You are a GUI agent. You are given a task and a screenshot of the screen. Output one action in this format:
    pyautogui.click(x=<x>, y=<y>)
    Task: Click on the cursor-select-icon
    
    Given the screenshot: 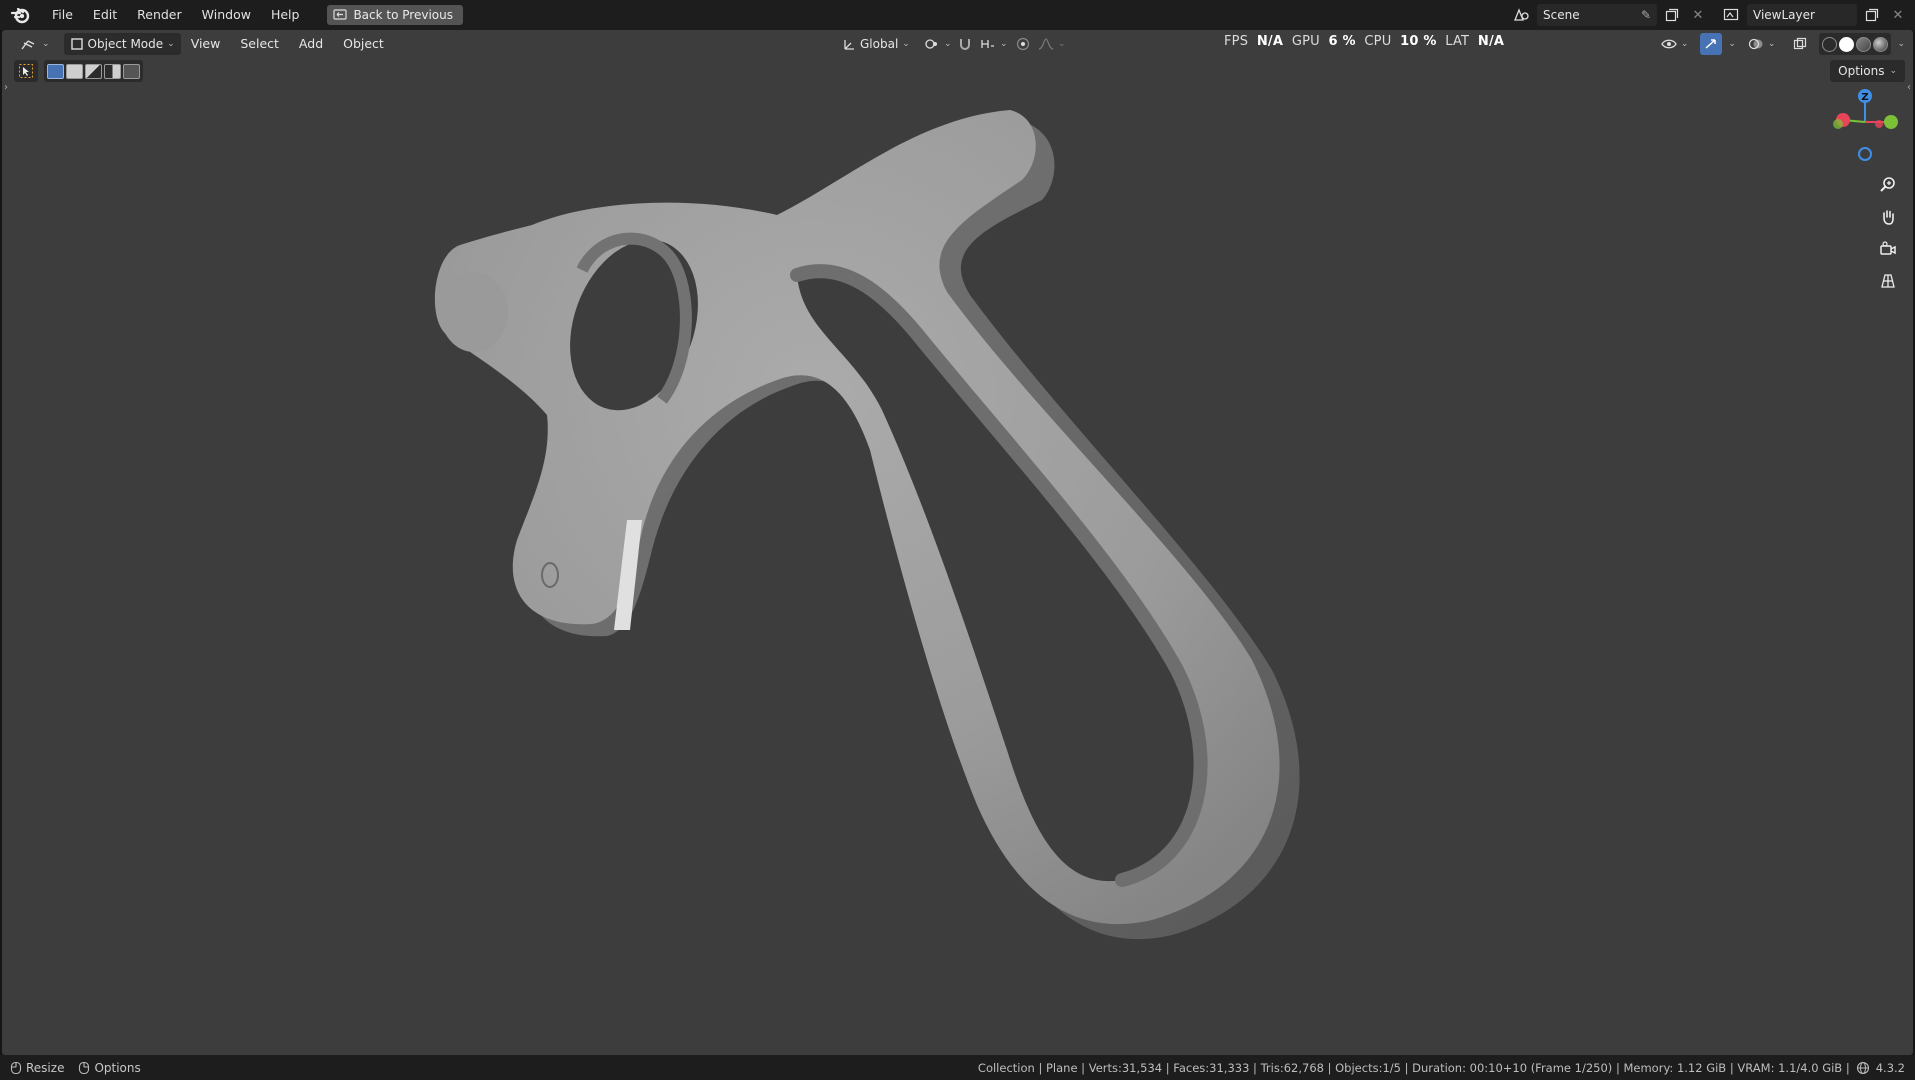 What is the action you would take?
    pyautogui.click(x=26, y=71)
    